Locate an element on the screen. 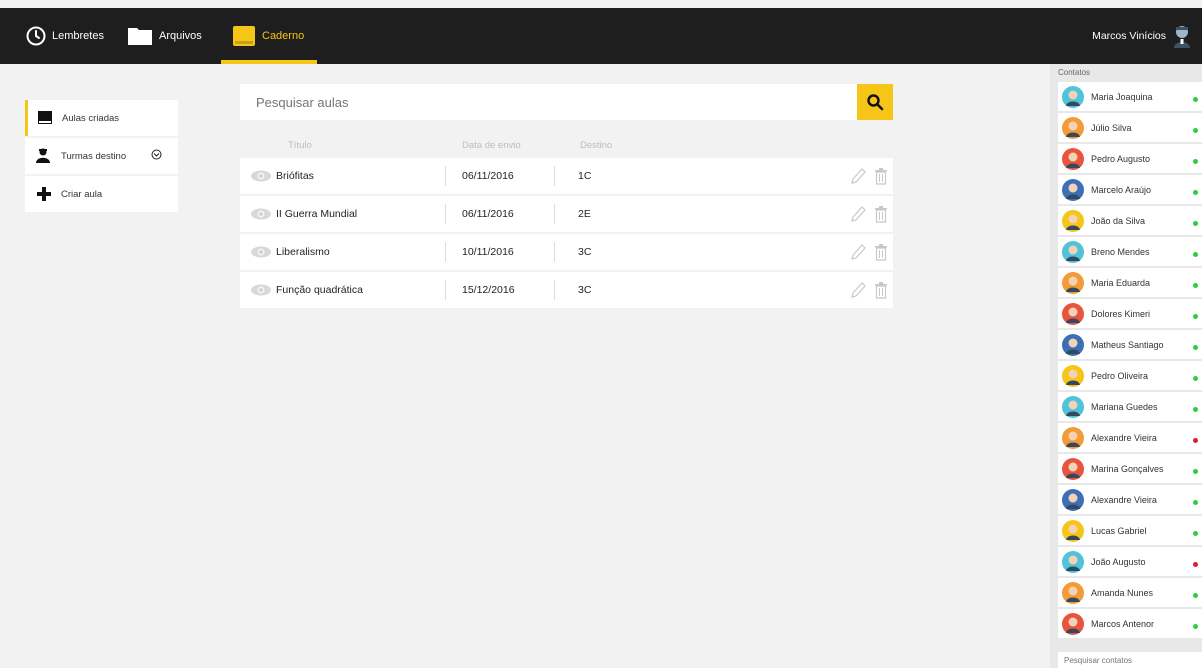 The width and height of the screenshot is (1202, 668). lesson-title: Briófitas is located at coordinates (295, 176).